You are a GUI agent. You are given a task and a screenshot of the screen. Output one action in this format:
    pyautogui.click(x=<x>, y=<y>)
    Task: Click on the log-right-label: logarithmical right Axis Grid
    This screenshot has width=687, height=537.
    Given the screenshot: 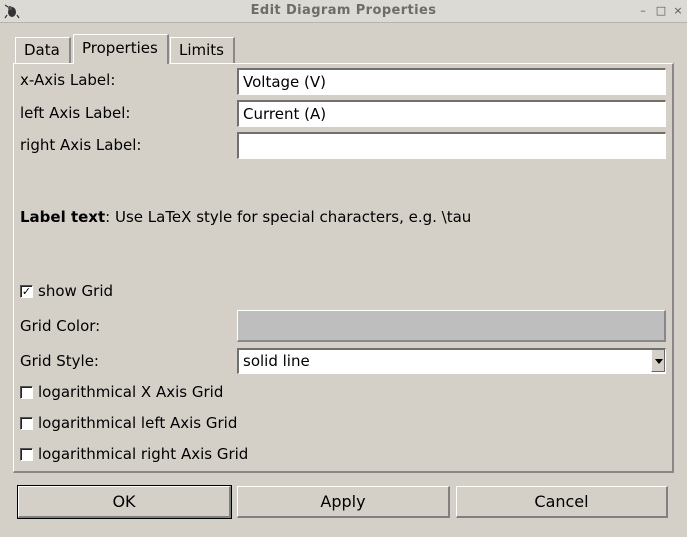 What is the action you would take?
    pyautogui.click(x=143, y=454)
    